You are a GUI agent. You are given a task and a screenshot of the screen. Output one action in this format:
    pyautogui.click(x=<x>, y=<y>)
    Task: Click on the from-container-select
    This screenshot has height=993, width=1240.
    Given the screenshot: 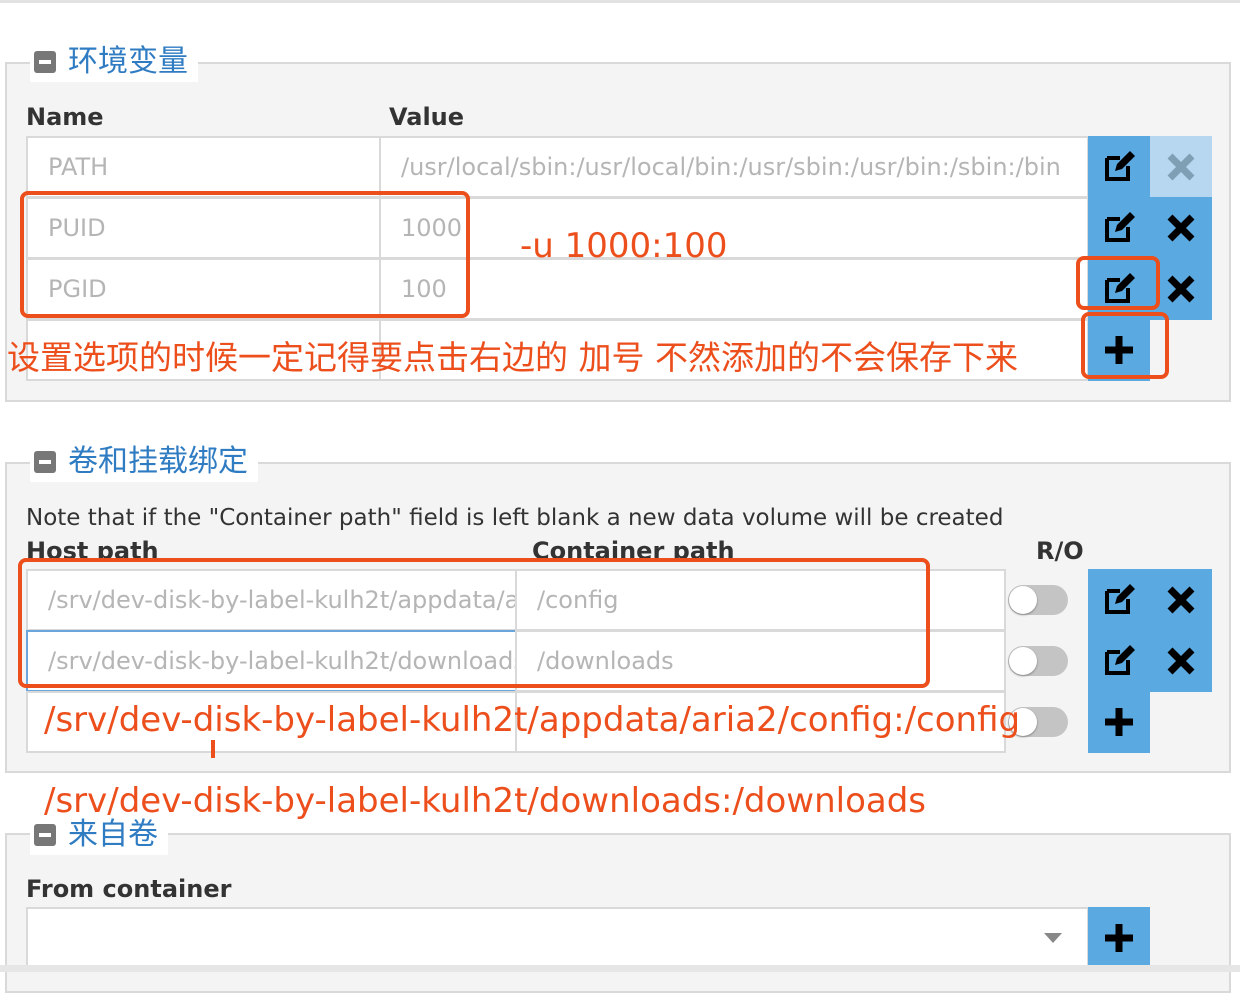 What is the action you would take?
    pyautogui.click(x=557, y=938)
    